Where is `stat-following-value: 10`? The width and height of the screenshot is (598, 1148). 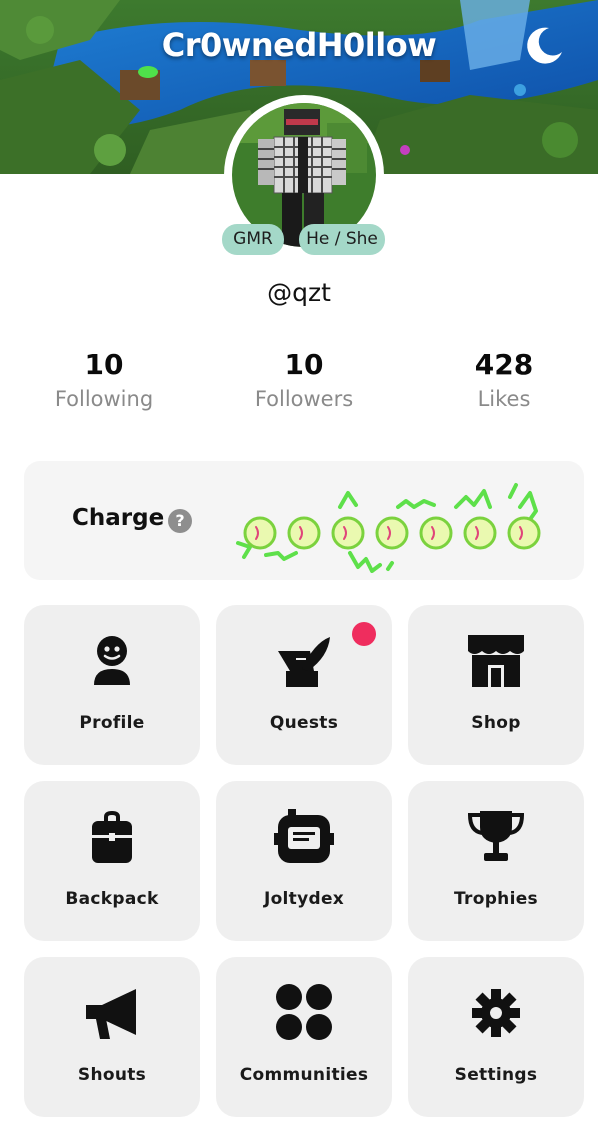
stat-following-value: 10 is located at coordinates (104, 364).